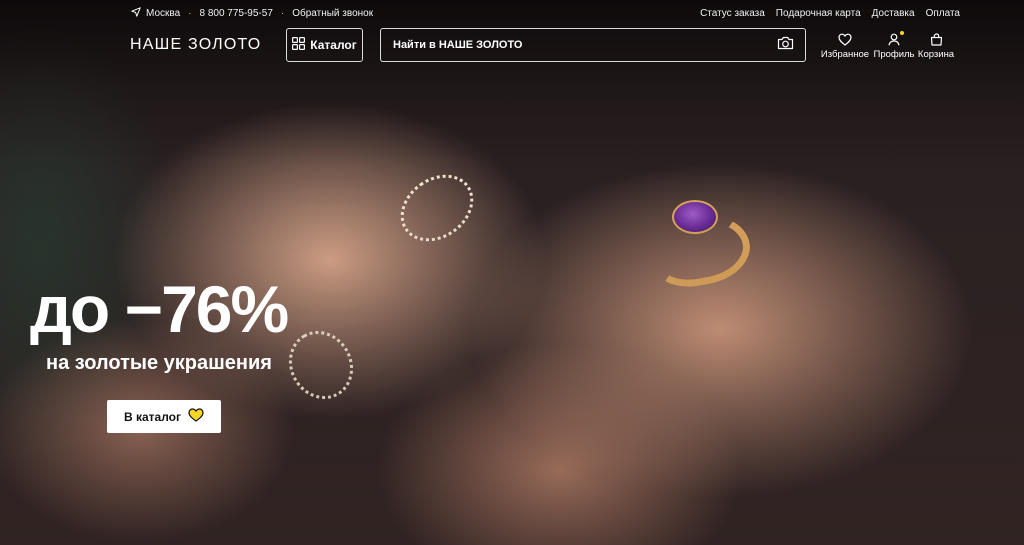 The width and height of the screenshot is (1024, 545). I want to click on camera-icon, so click(785, 45).